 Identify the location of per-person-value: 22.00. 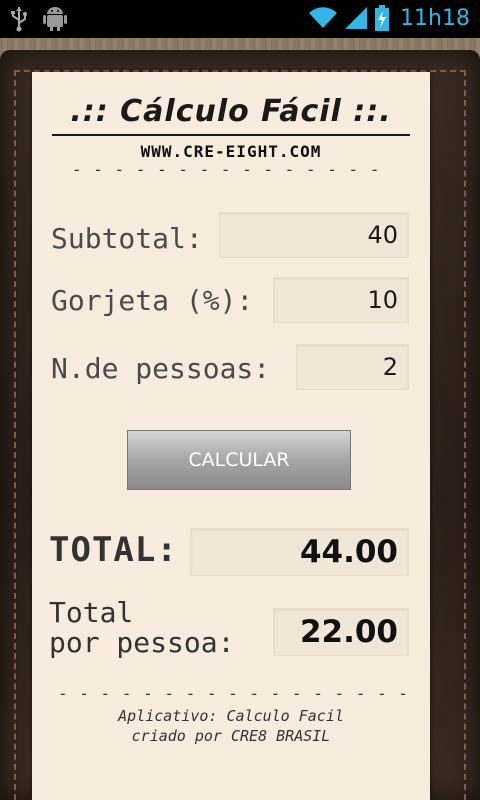
(341, 632).